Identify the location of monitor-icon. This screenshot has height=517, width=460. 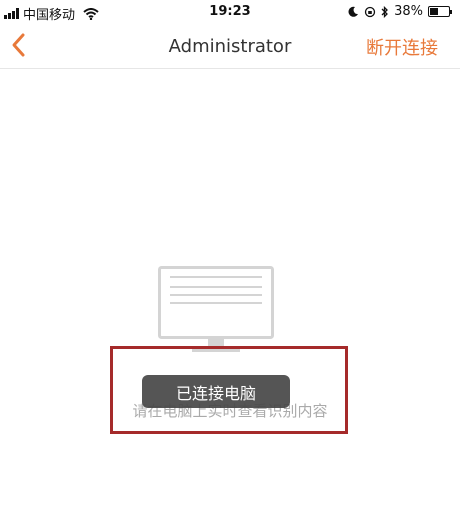
(216, 309).